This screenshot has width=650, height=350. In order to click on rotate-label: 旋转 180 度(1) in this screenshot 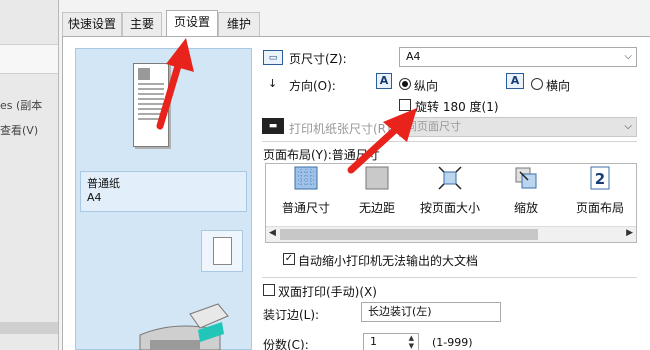, I will do `click(457, 107)`.